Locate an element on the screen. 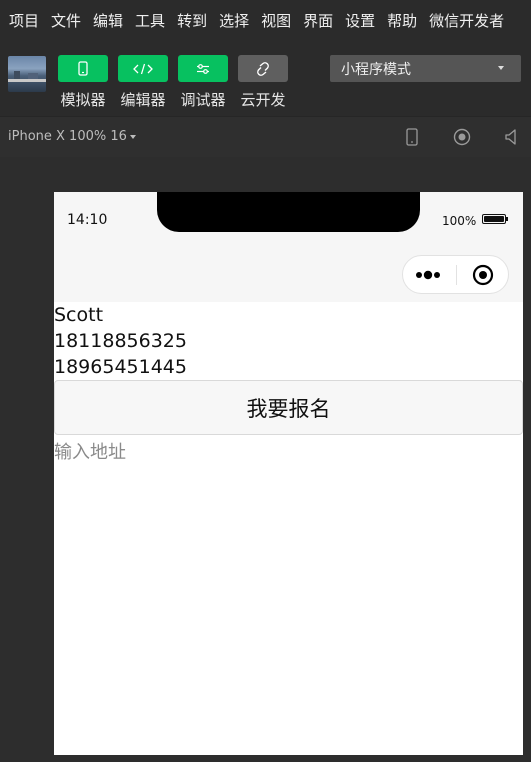 The width and height of the screenshot is (531, 762). menu-item-goto: 转到 is located at coordinates (192, 20).